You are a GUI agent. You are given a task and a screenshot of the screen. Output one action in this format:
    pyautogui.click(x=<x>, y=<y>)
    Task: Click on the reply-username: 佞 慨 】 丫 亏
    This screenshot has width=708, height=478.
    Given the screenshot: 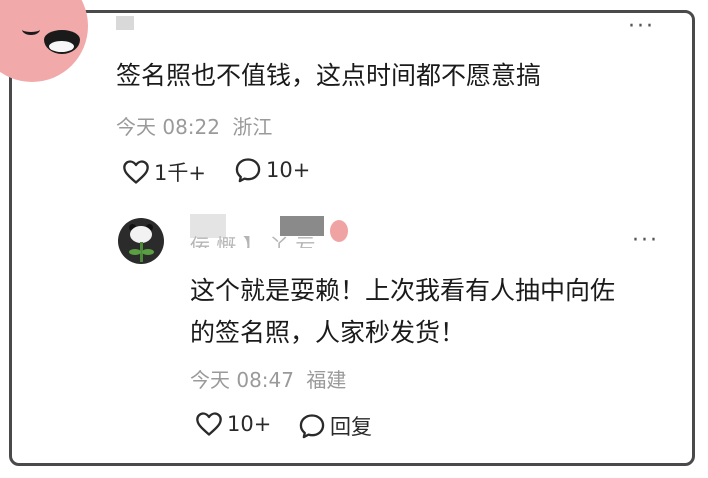 What is the action you would take?
    pyautogui.click(x=274, y=231)
    